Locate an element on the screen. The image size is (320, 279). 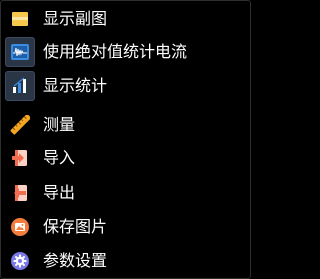
waveform-chart-icon is located at coordinates (20, 52).